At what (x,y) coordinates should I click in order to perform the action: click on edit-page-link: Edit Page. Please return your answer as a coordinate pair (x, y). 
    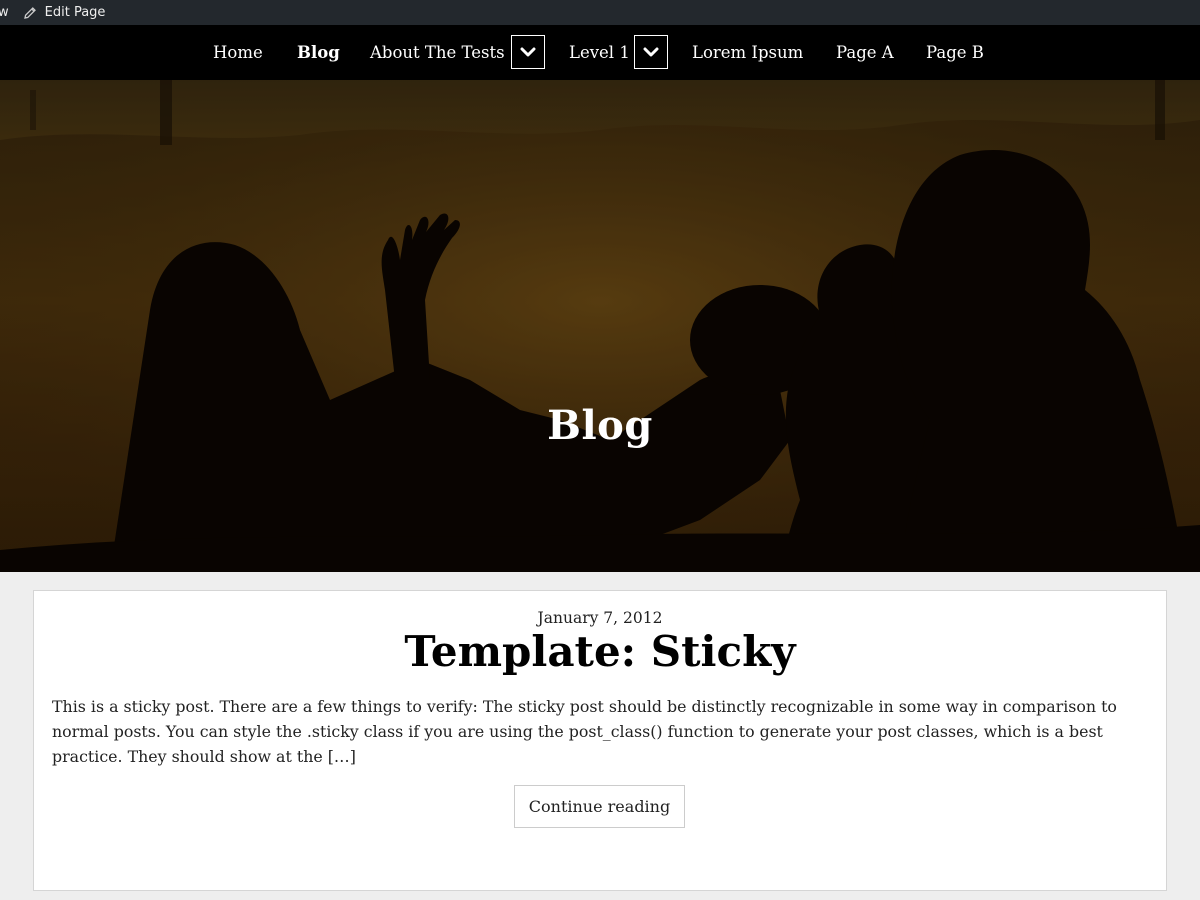
    Looking at the image, I should click on (64, 12).